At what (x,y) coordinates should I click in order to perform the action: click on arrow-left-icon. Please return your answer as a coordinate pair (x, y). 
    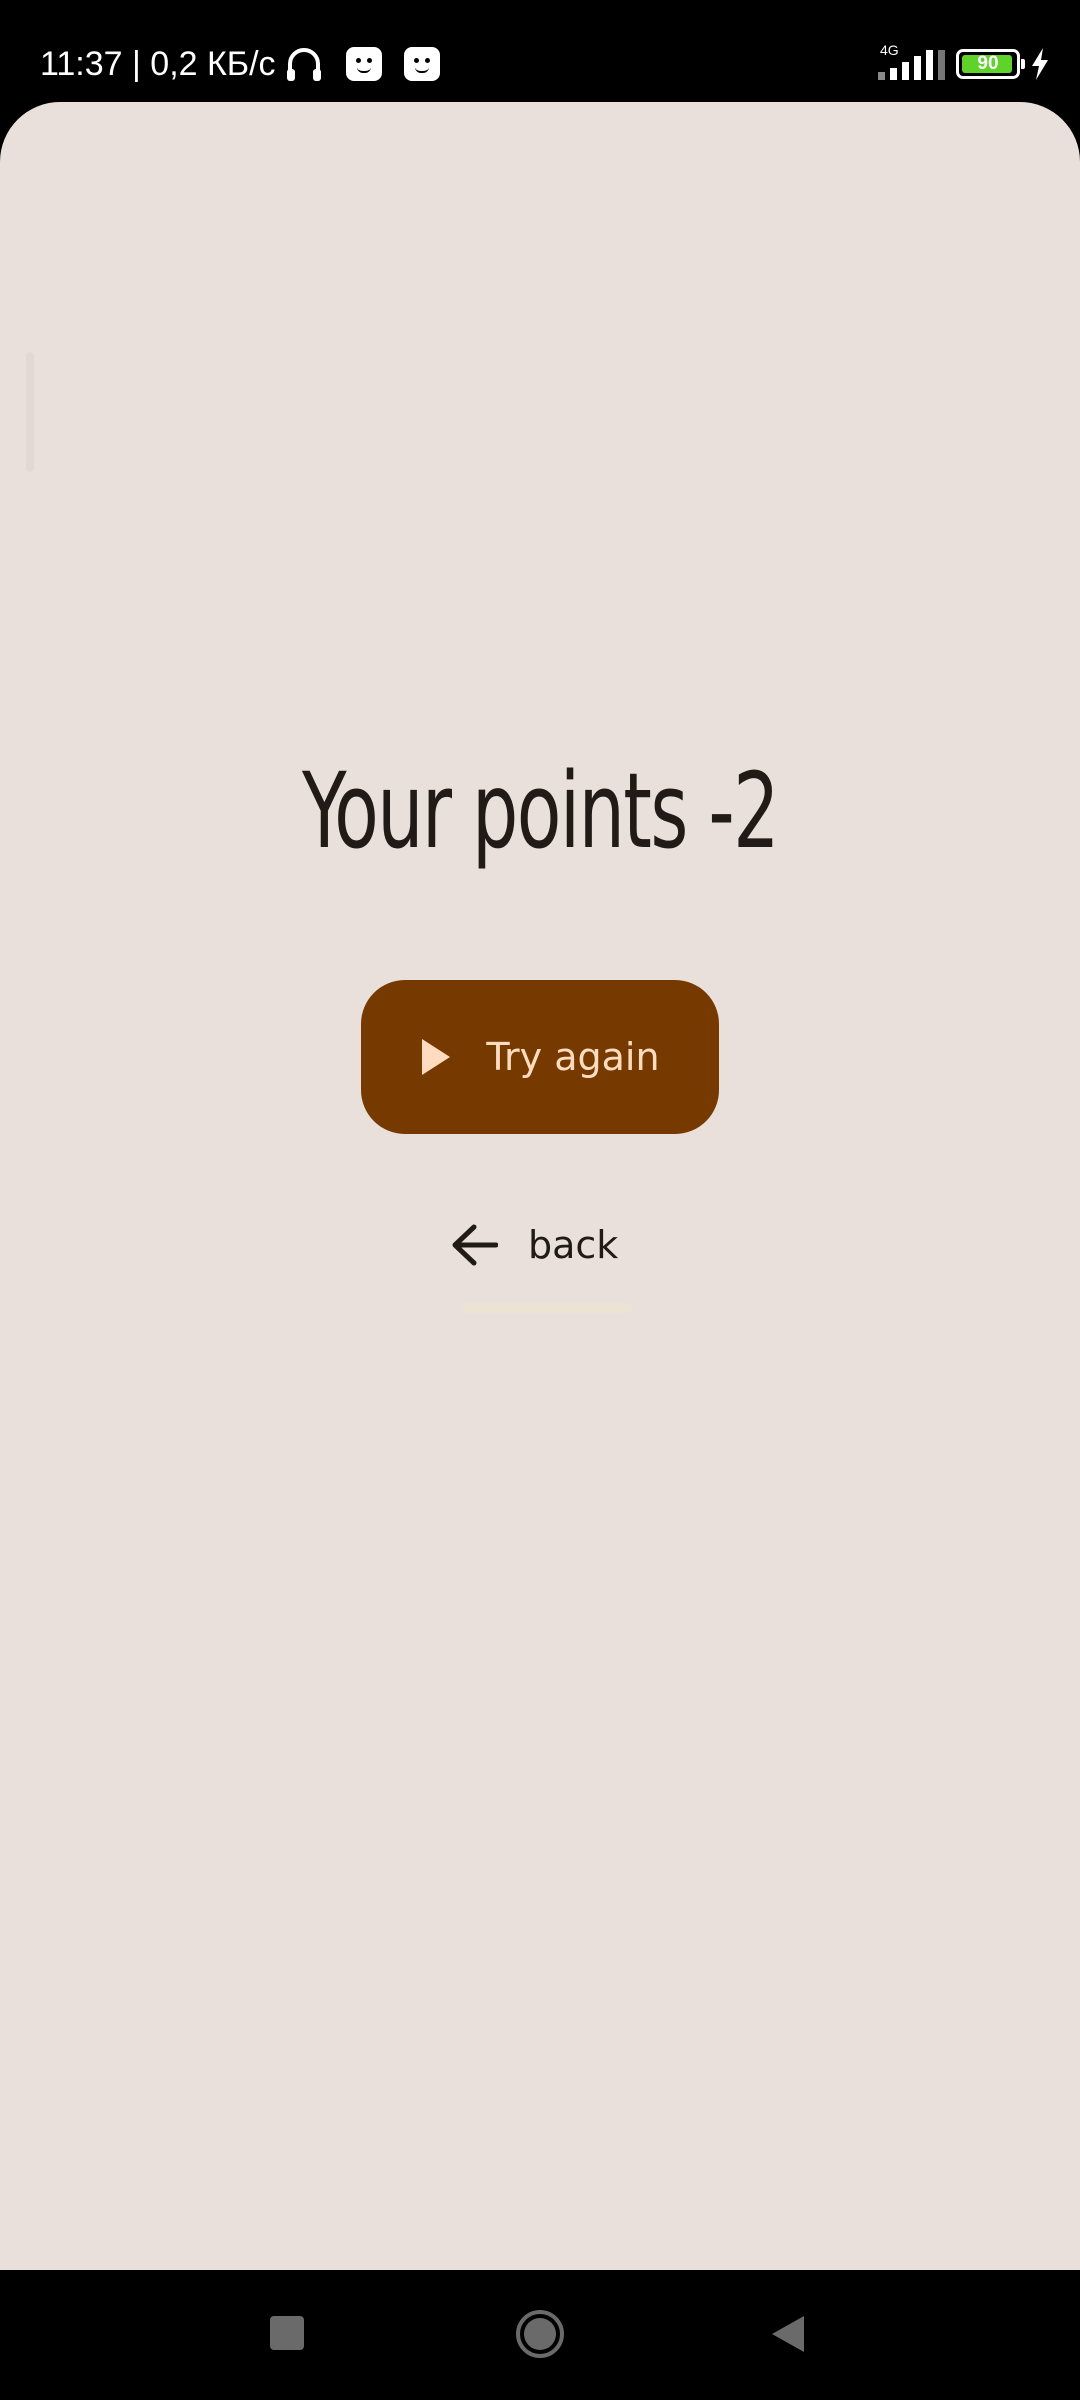
    Looking at the image, I should click on (475, 1245).